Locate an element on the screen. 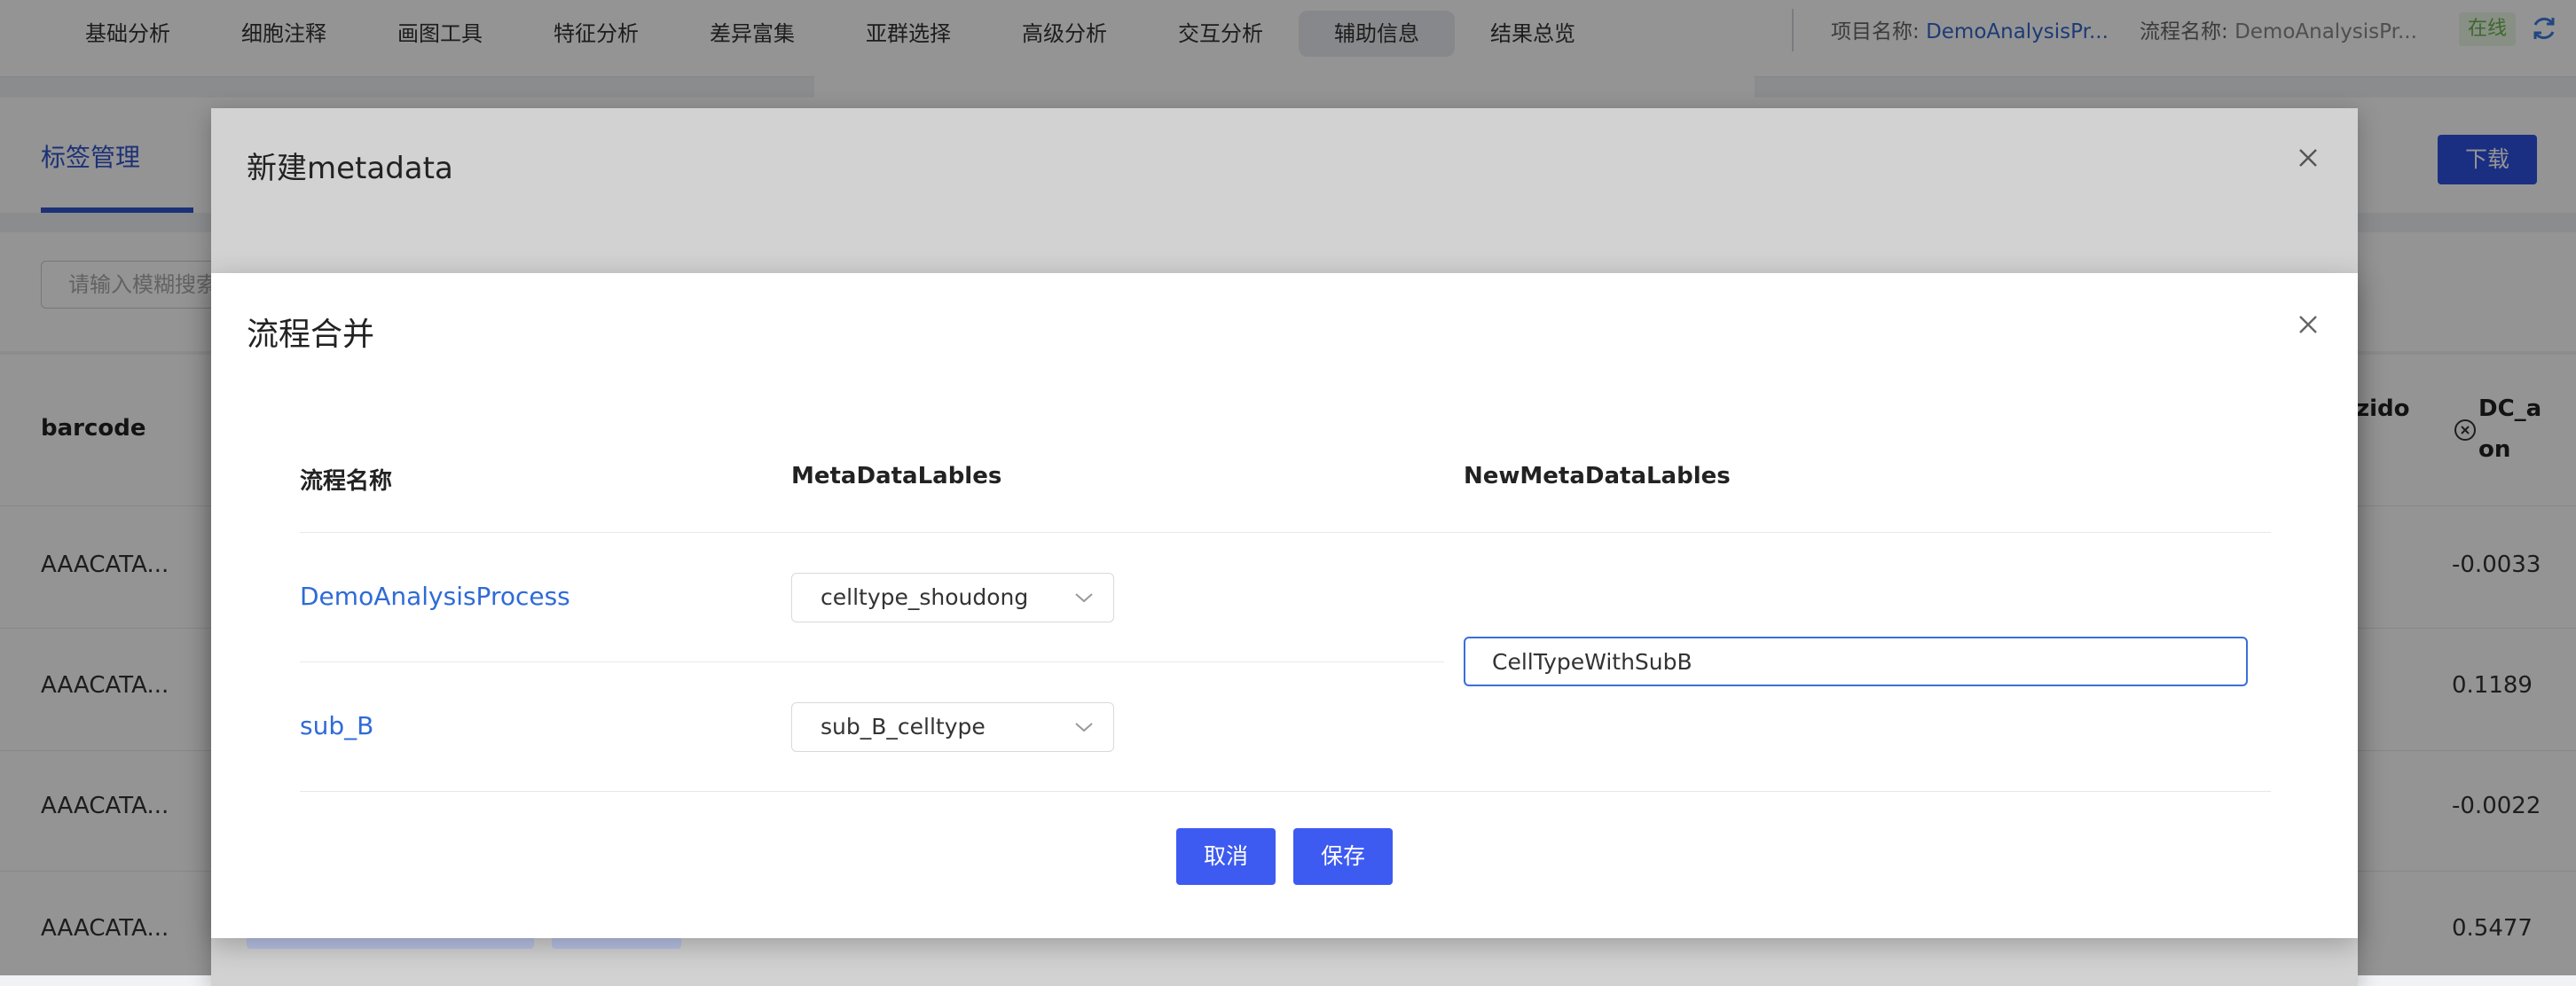 This screenshot has height=986, width=2576. new-metadata-label-input is located at coordinates (1856, 661).